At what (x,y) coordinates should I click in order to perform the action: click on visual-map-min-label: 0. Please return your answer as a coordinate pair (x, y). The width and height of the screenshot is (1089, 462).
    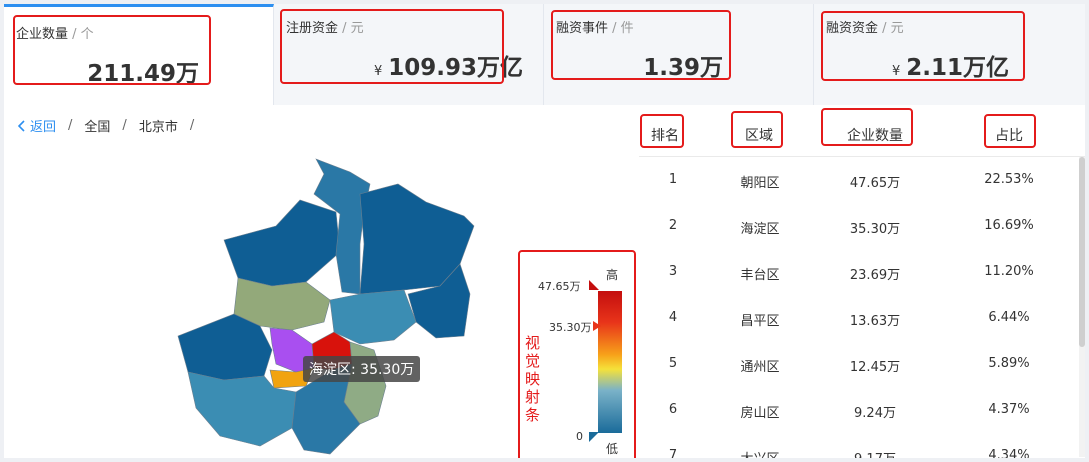
    Looking at the image, I should click on (579, 436).